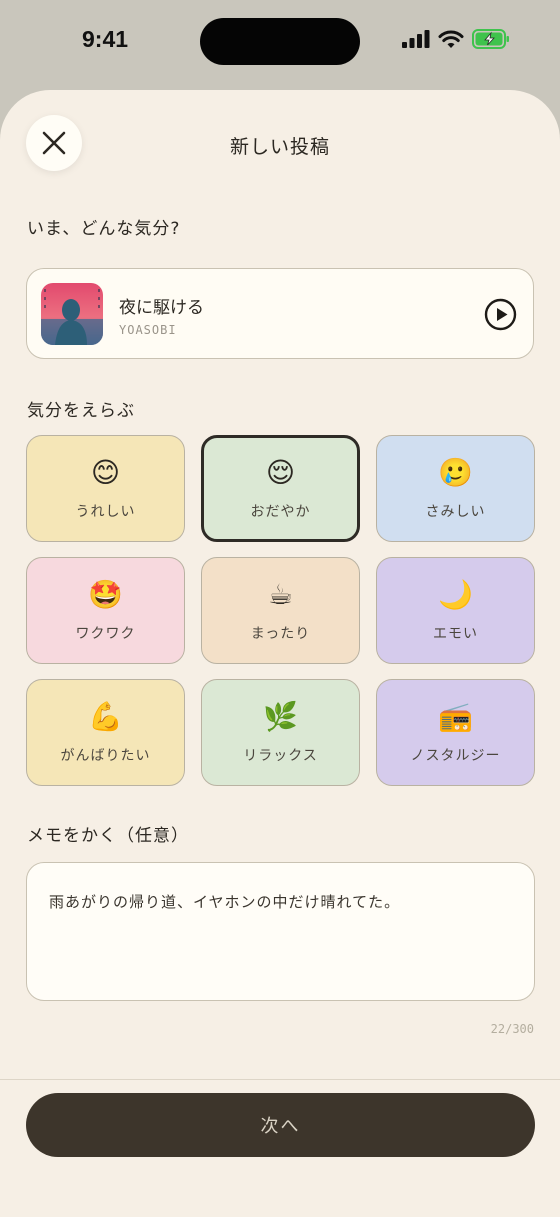  What do you see at coordinates (455, 472) in the screenshot?
I see `tearful-smile-emoji-icon: 🥲` at bounding box center [455, 472].